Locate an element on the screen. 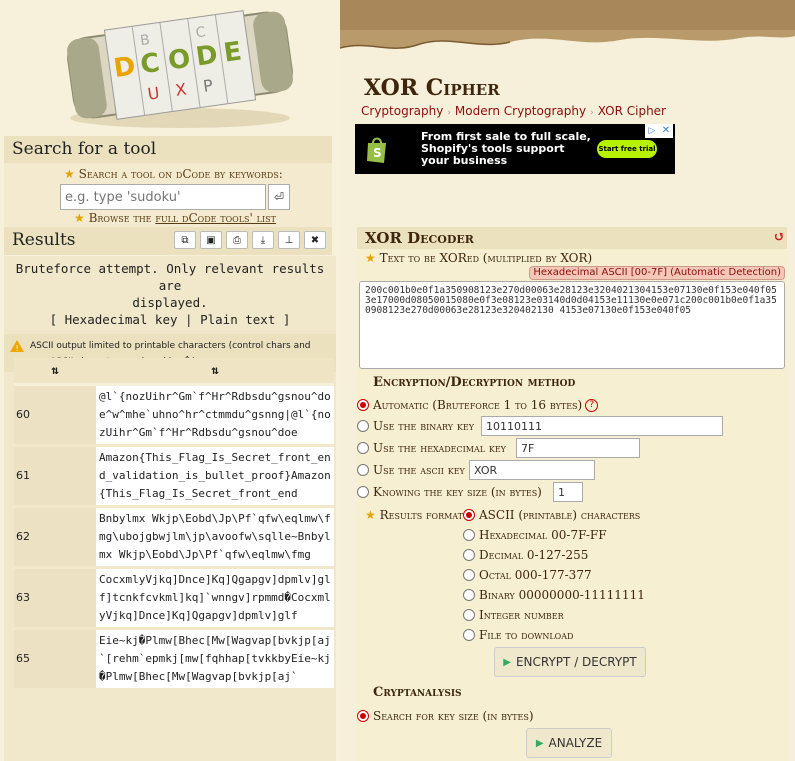 The image size is (795, 761). sort-text-header: ⇅ is located at coordinates (215, 372).